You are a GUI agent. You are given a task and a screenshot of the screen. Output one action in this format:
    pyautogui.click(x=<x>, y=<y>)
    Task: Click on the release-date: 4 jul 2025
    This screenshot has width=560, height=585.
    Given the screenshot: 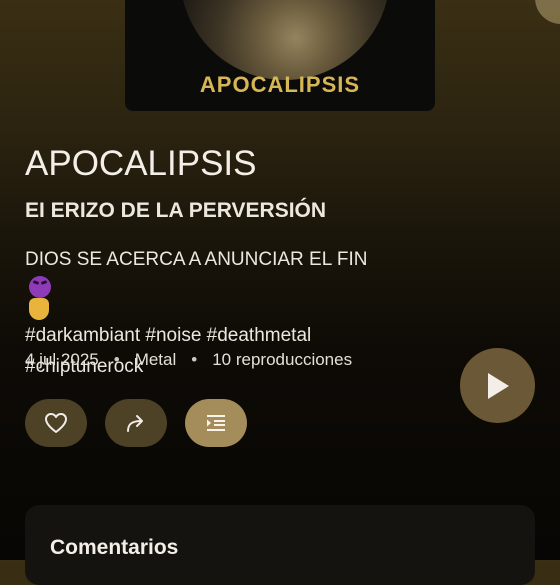 What is the action you would take?
    pyautogui.click(x=62, y=359)
    